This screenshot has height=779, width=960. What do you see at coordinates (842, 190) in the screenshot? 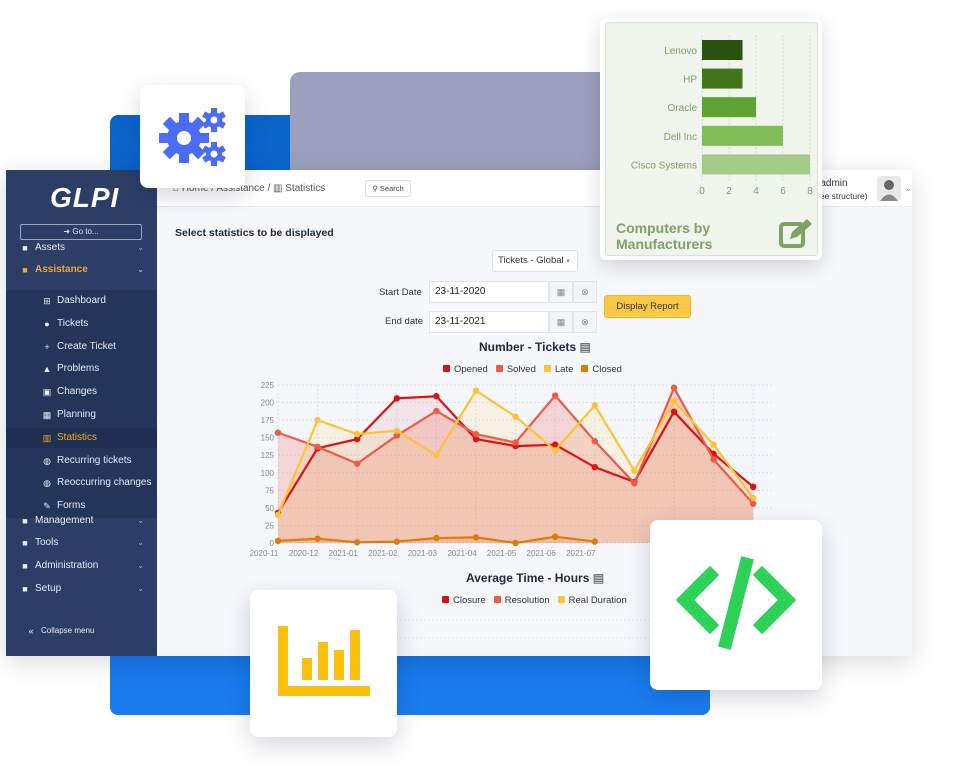
I see `user-menu: -admin ree structure)` at bounding box center [842, 190].